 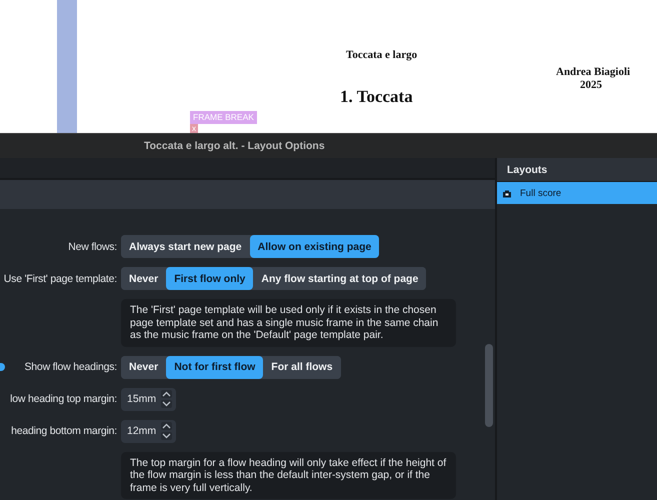 I want to click on option-button: Not for first flow, so click(x=215, y=367).